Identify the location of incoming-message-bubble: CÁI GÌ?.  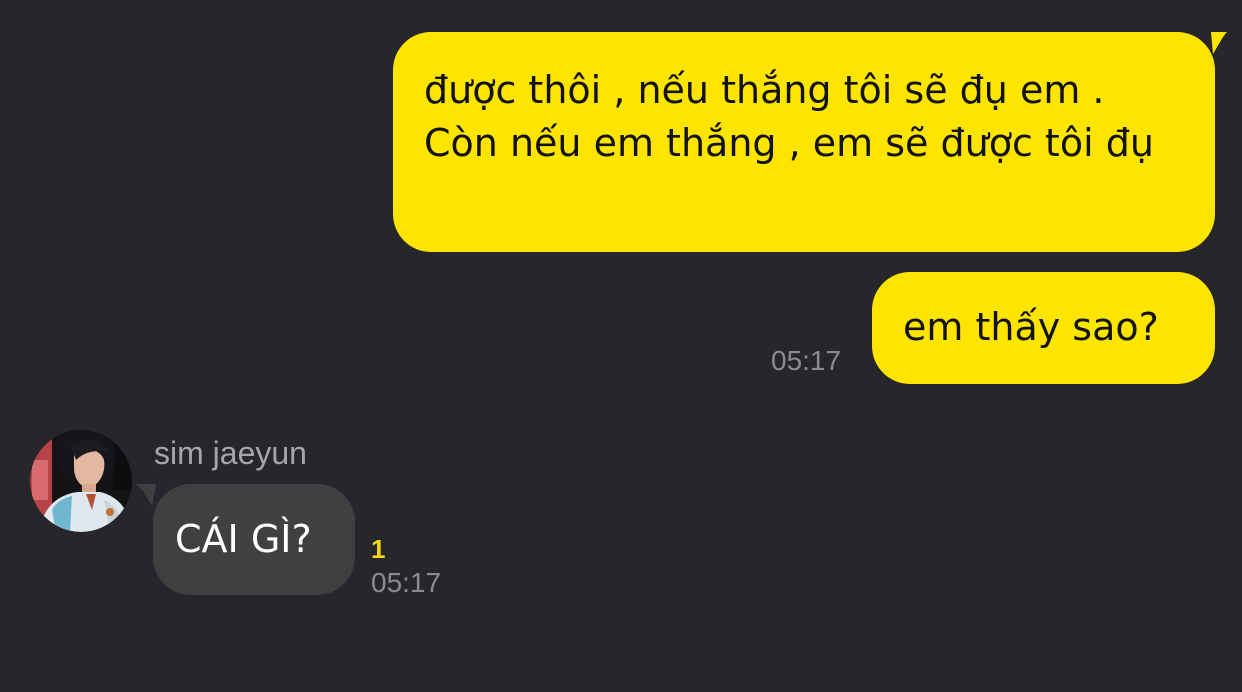
(245, 539).